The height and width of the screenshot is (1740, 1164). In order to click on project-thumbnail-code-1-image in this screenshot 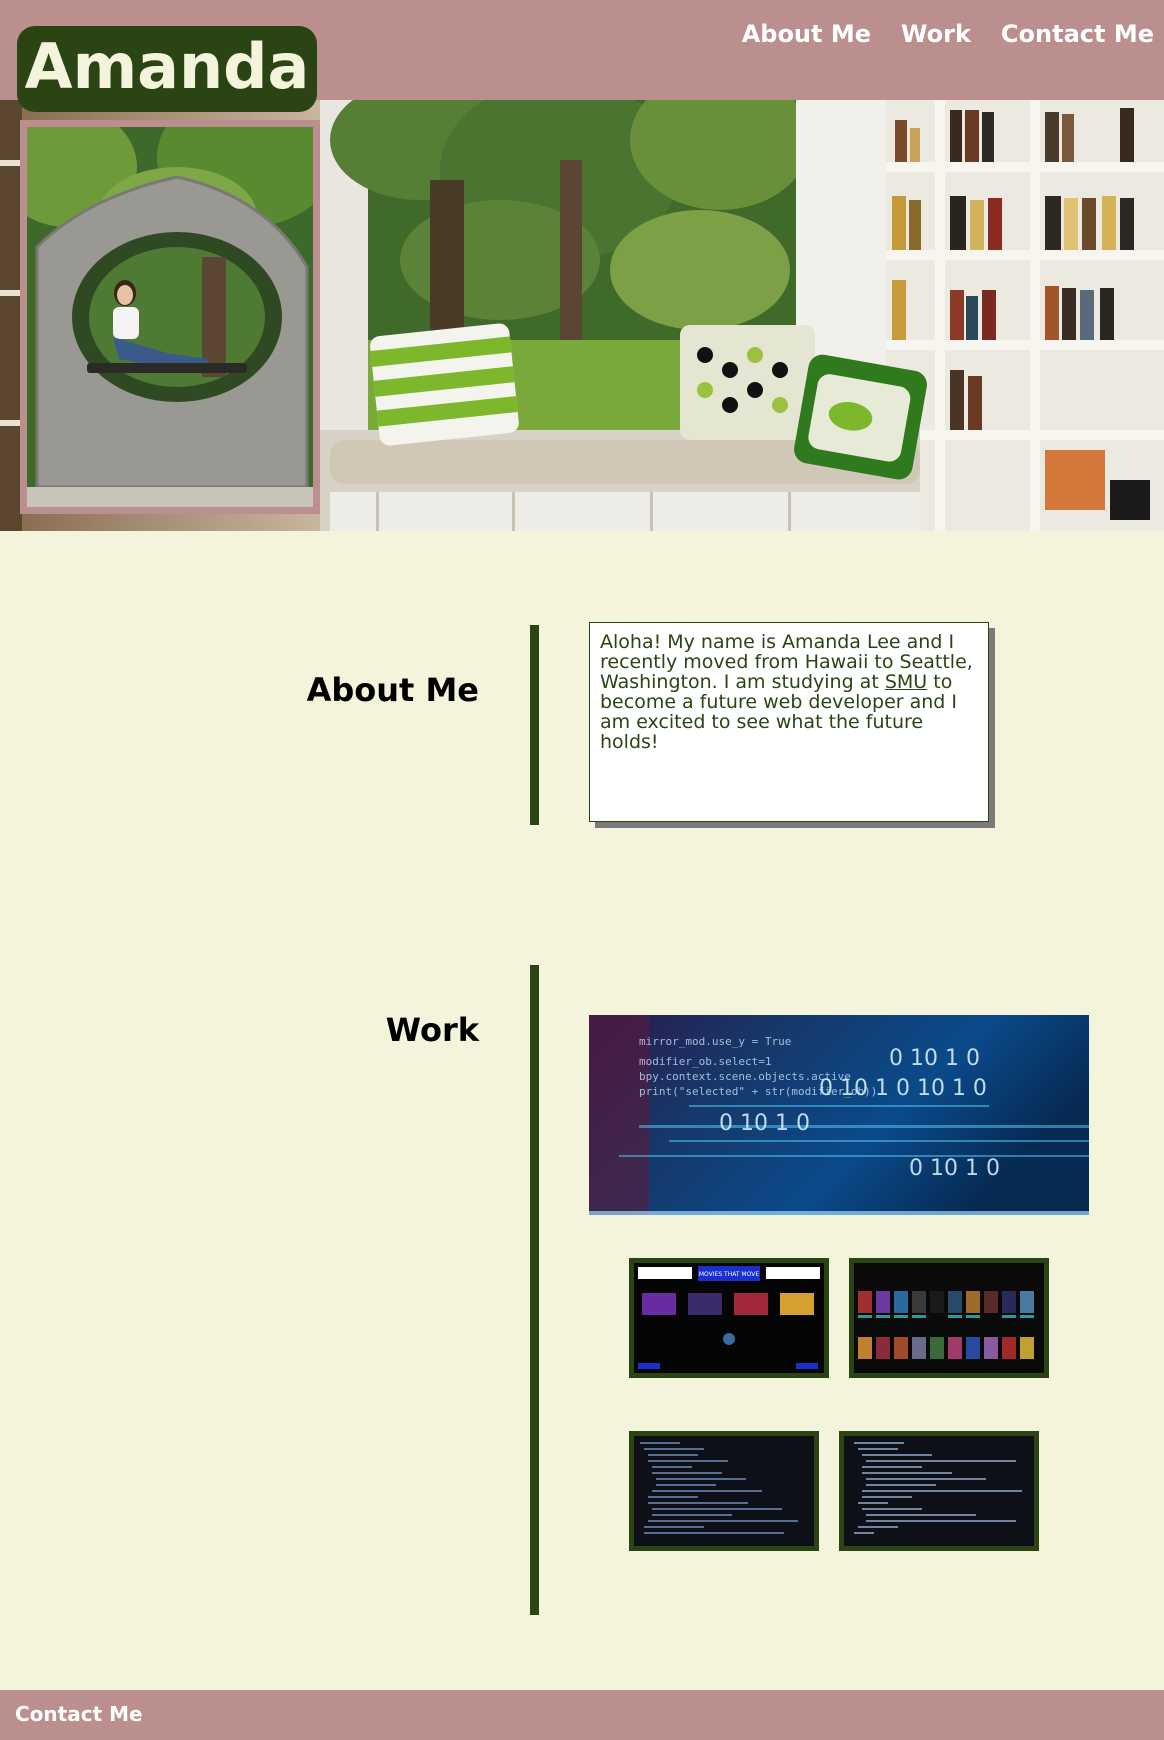, I will do `click(724, 1491)`.